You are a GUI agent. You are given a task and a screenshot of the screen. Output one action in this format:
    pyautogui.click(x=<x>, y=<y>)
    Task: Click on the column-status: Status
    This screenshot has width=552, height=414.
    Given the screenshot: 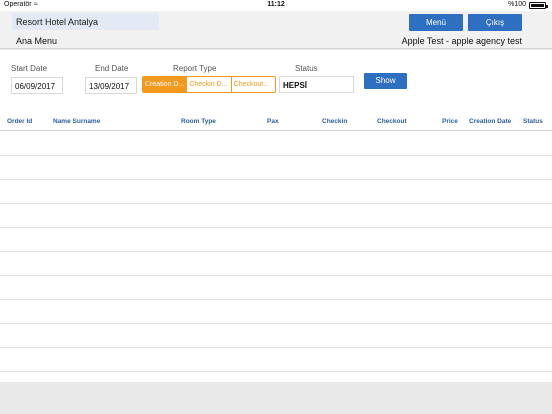 What is the action you would take?
    pyautogui.click(x=533, y=121)
    